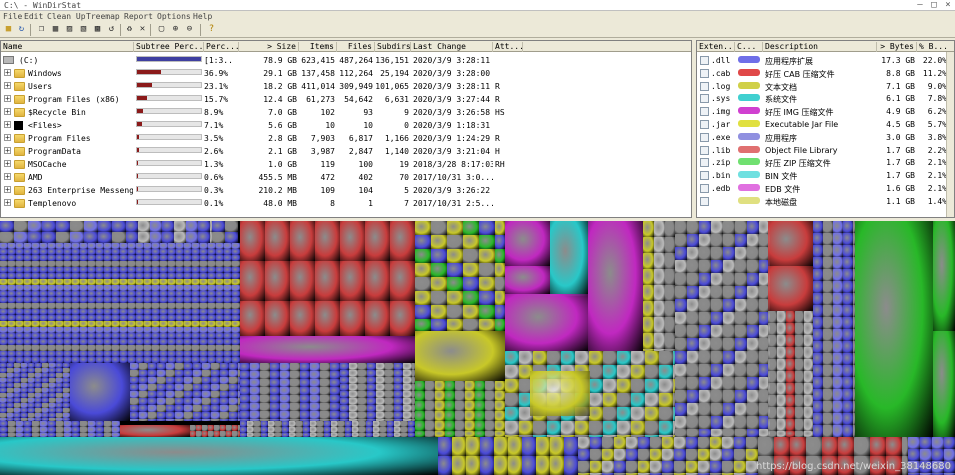 The height and width of the screenshot is (475, 955). Describe the element at coordinates (948, 5) in the screenshot. I see `close-icon: ×` at that location.